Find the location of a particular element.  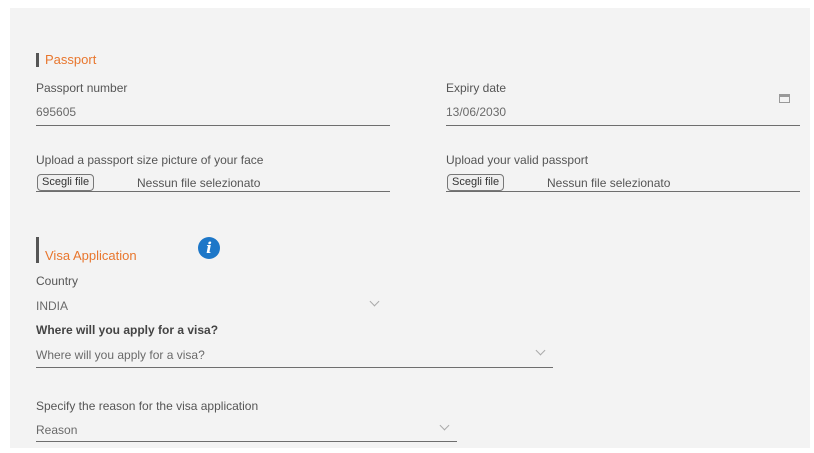

reason-select: Reason is located at coordinates (56, 430).